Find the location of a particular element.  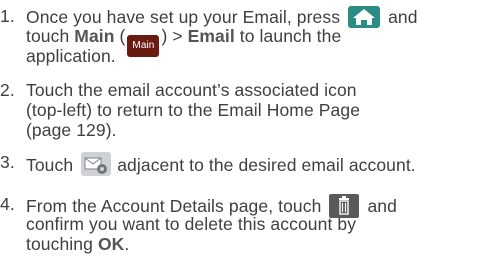

home-icon is located at coordinates (364, 17).